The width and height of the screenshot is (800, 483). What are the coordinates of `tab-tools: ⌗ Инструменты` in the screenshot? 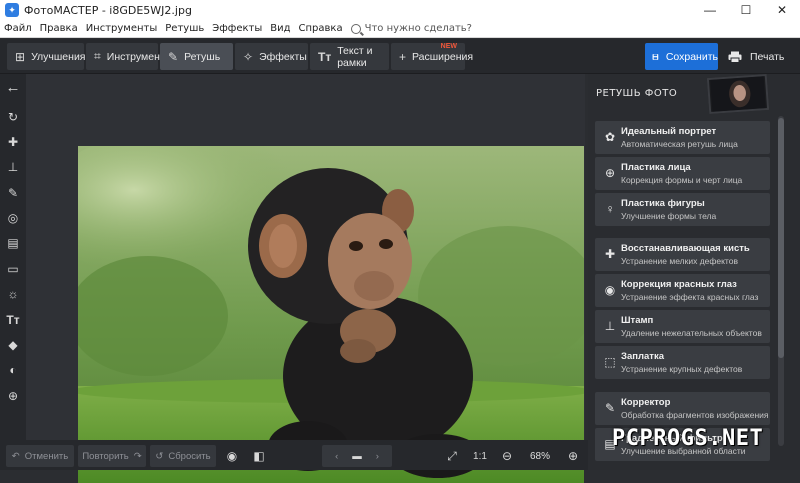 It's located at (129, 56).